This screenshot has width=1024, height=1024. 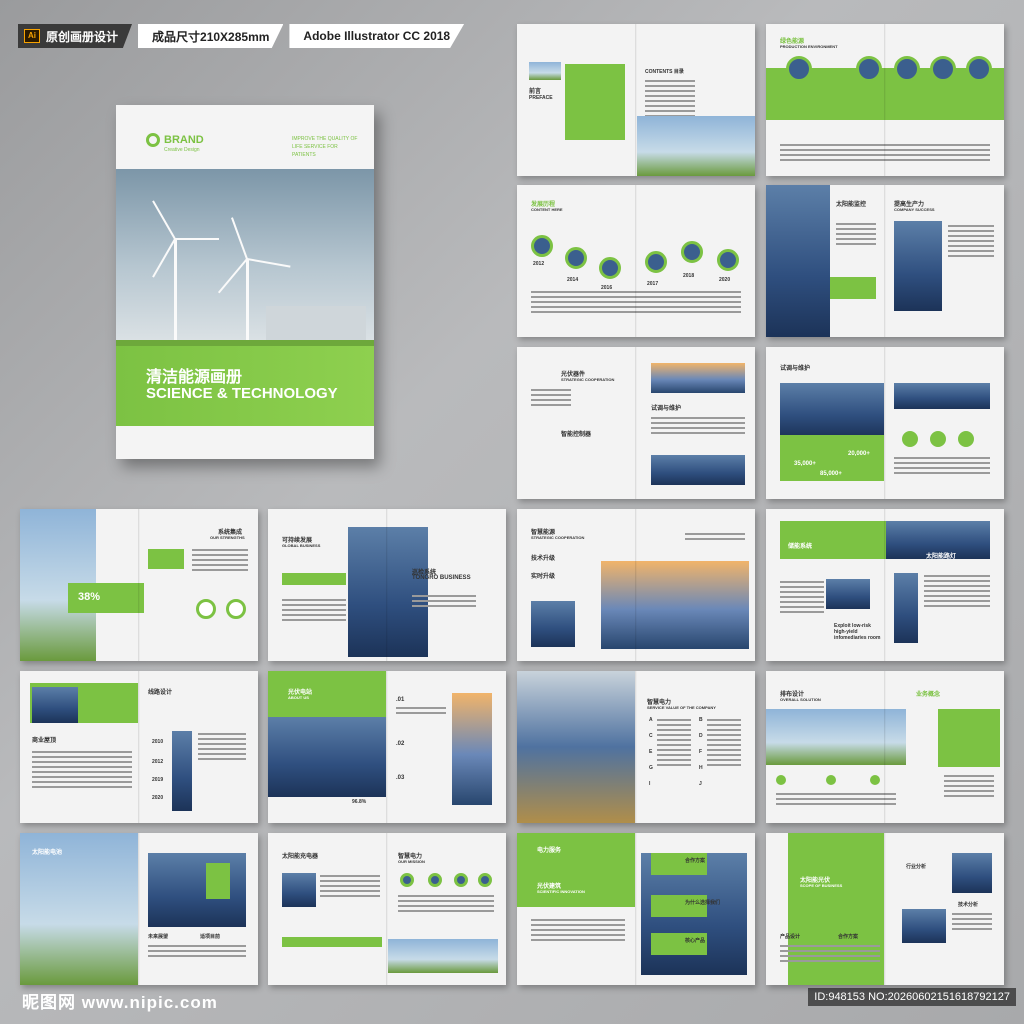 I want to click on spread-title: 太阳能电池, so click(x=47, y=853).